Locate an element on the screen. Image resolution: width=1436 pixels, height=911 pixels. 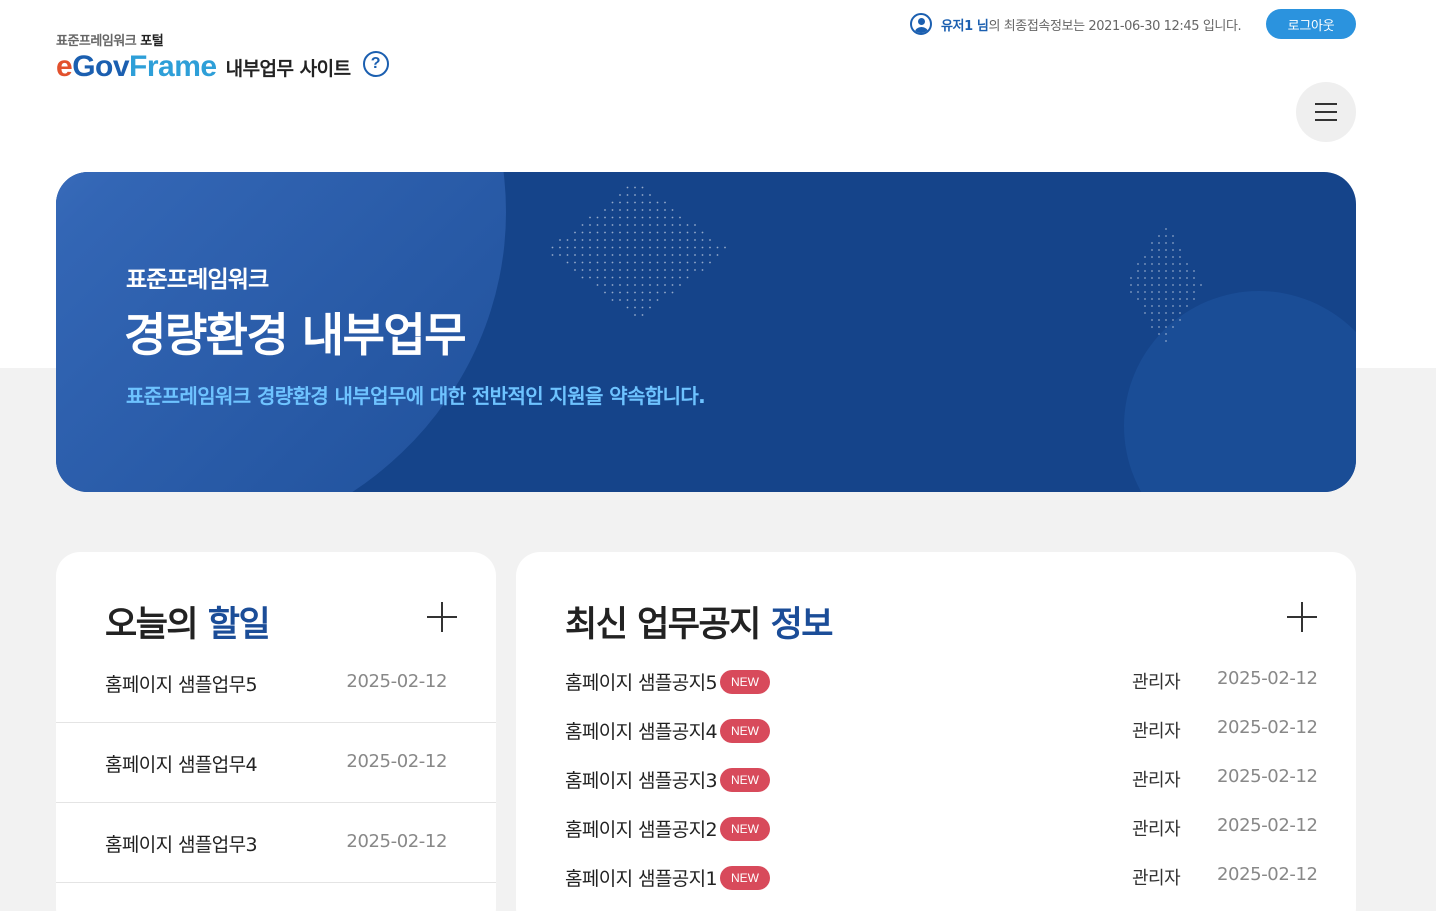
todo-row: 홈페이지 샘플업무5 2025-02-12 is located at coordinates (276, 683).